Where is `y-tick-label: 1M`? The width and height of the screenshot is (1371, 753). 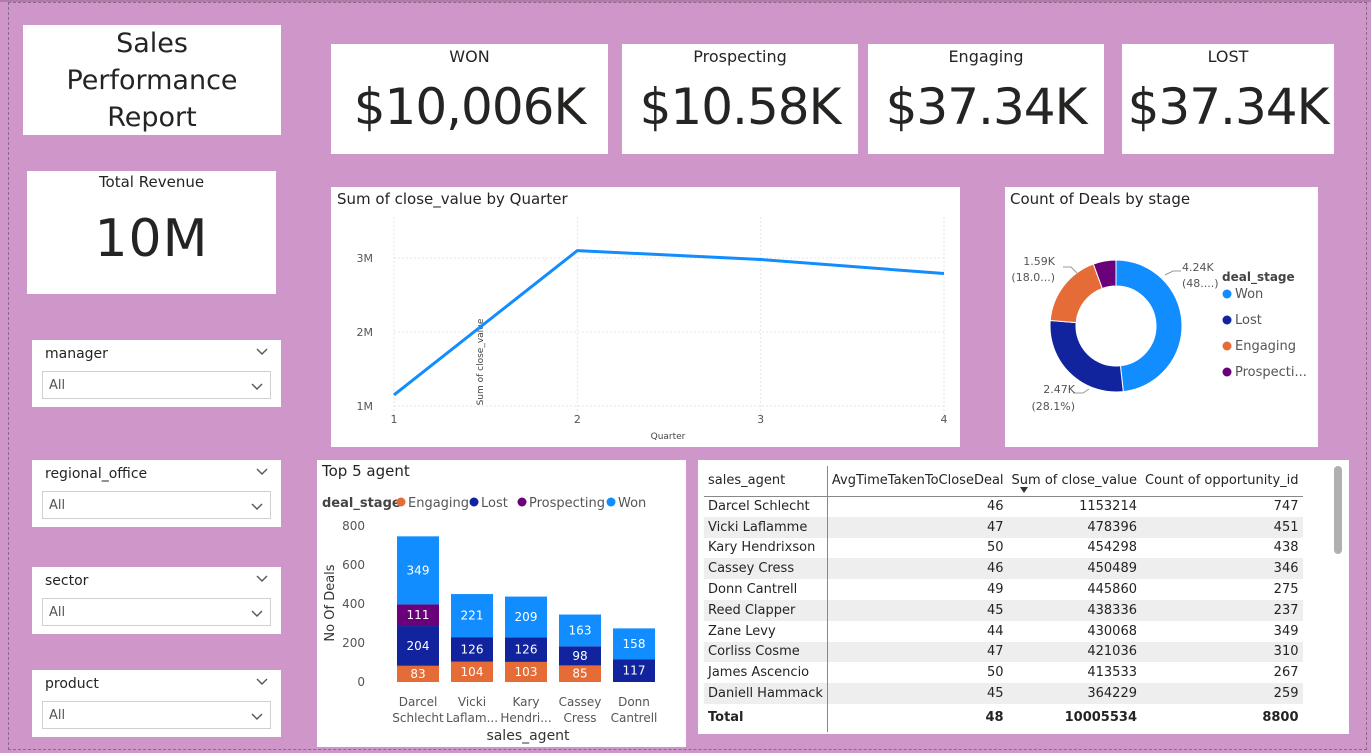 y-tick-label: 1M is located at coordinates (365, 406).